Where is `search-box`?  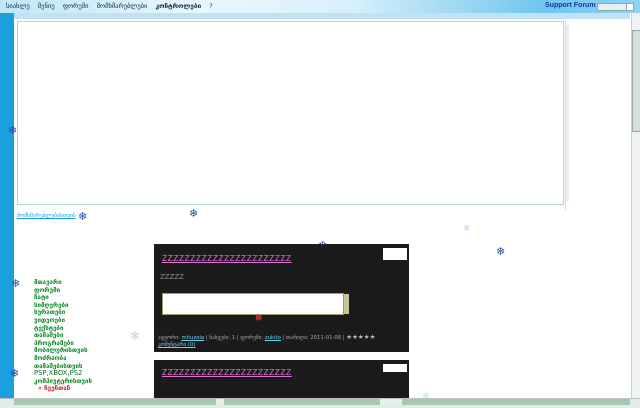
search-box is located at coordinates (612, 7).